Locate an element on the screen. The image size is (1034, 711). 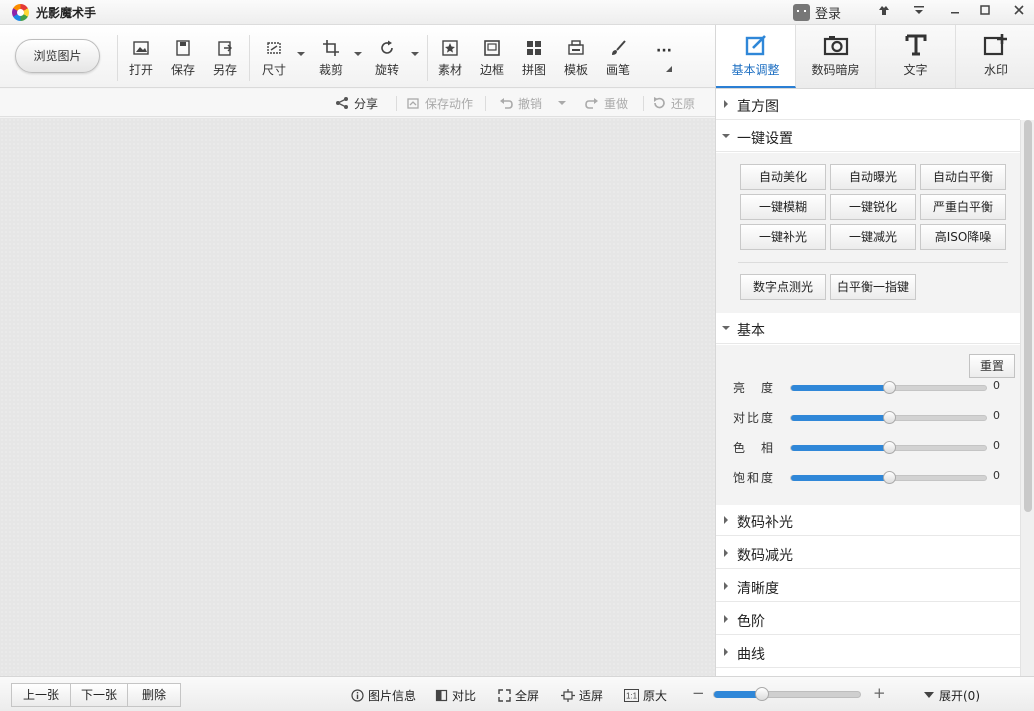
tab-watermark: 水印 is located at coordinates (995, 56).